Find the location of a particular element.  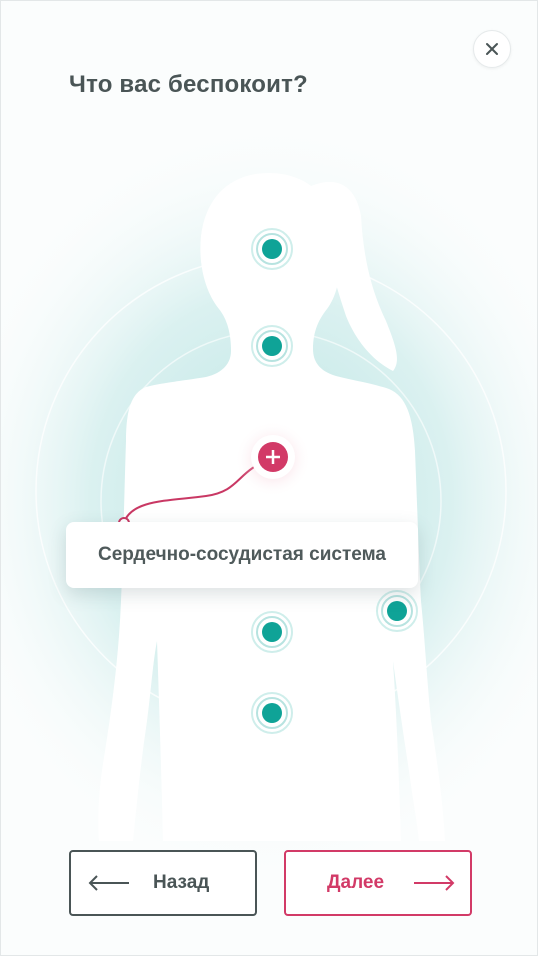

next-button: Далее is located at coordinates (378, 883).